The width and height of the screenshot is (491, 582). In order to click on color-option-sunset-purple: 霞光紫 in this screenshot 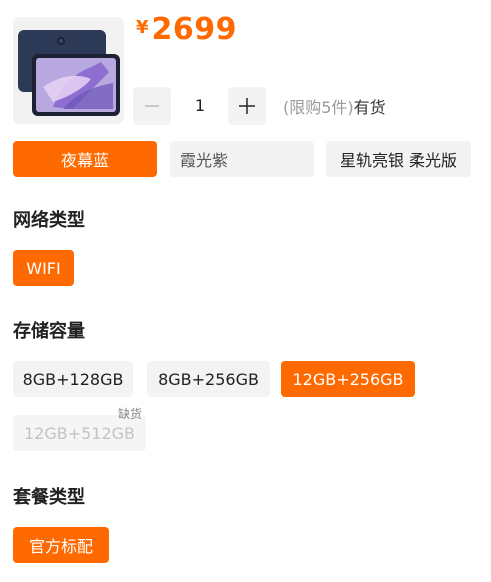, I will do `click(242, 159)`.